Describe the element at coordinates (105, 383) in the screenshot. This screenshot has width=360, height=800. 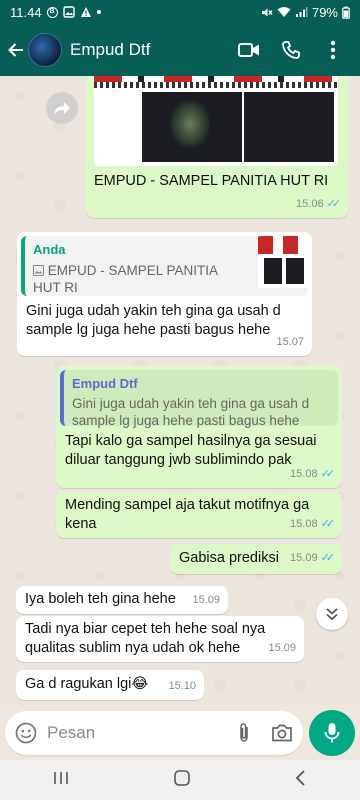
I see `quote-author: Empud Dtf` at that location.